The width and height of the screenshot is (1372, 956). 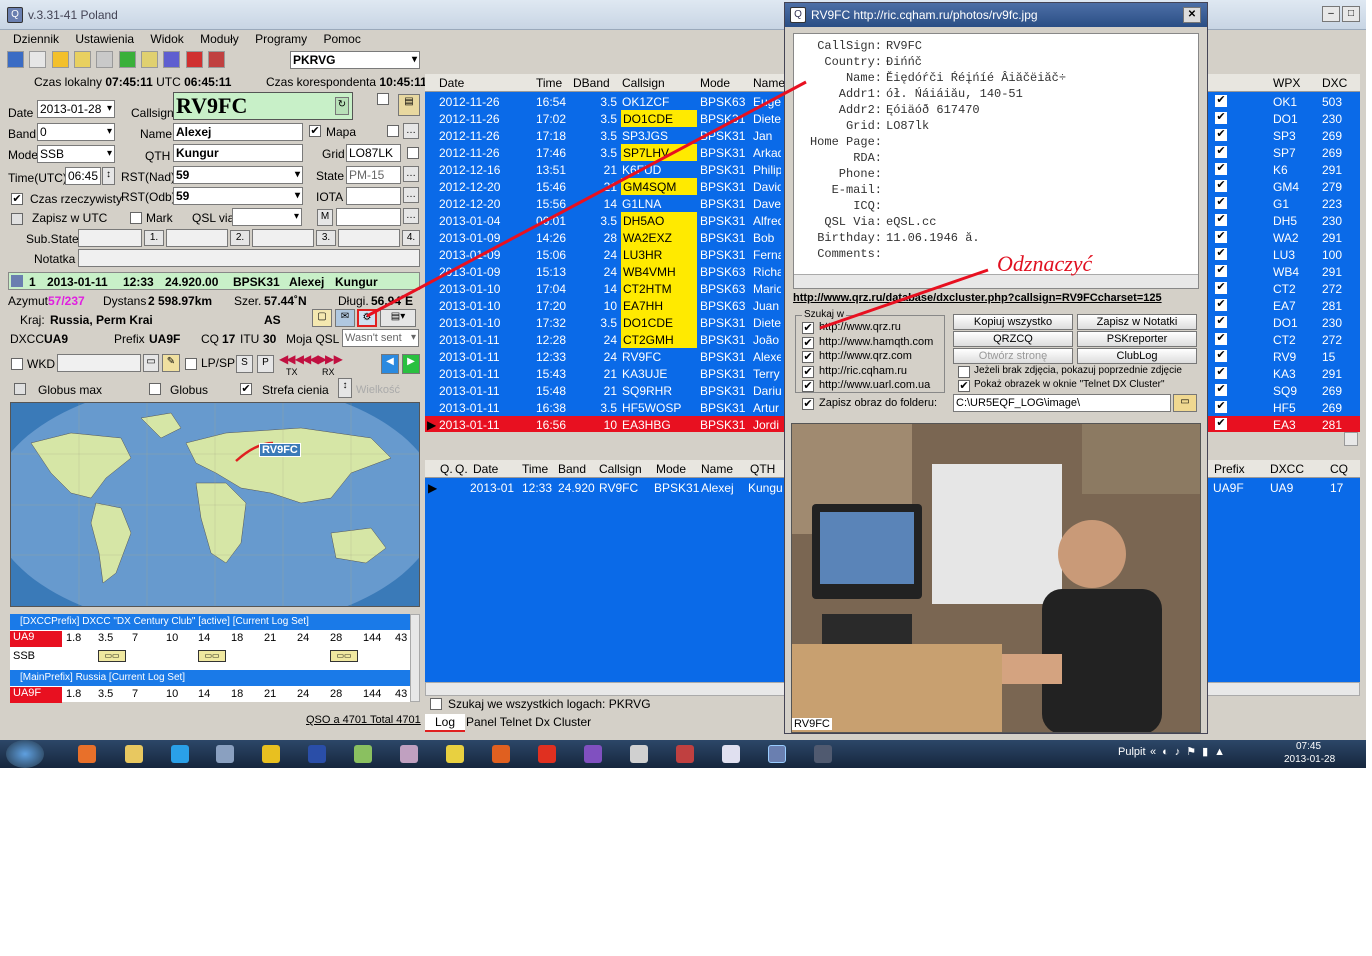 I want to click on smiley-icon, so click(x=60, y=59).